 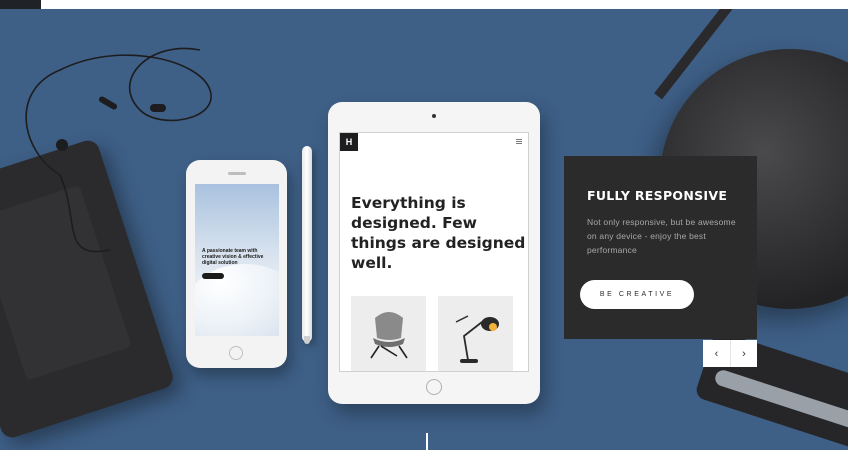 What do you see at coordinates (519, 142) in the screenshot?
I see `hamburger-menu-icon` at bounding box center [519, 142].